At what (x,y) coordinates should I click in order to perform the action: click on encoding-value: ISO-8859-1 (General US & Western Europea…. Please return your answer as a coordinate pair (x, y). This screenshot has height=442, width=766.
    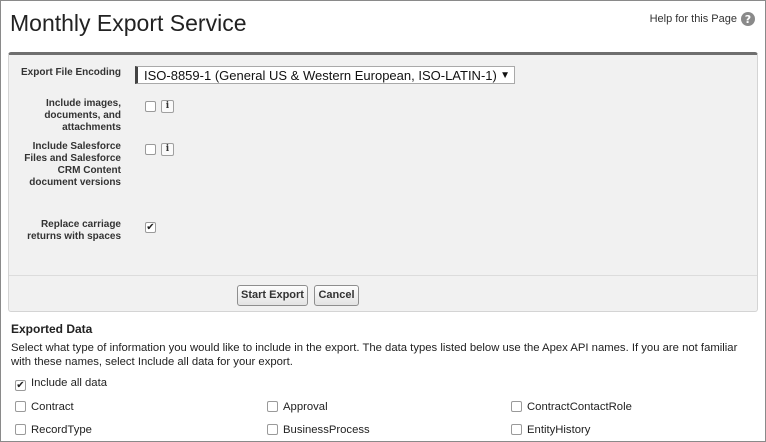
    Looking at the image, I should click on (320, 75).